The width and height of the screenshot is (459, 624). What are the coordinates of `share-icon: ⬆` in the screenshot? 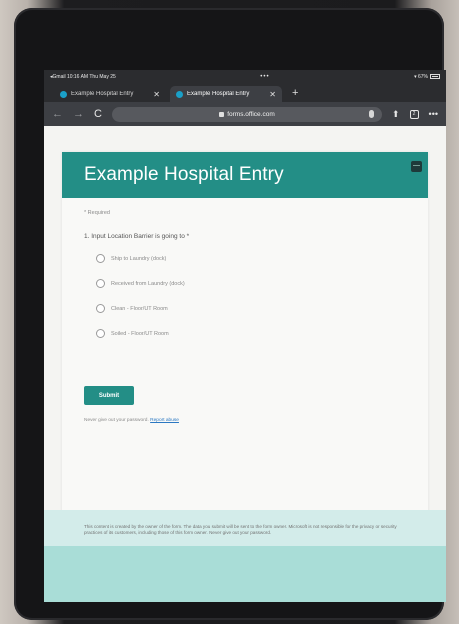 It's located at (396, 114).